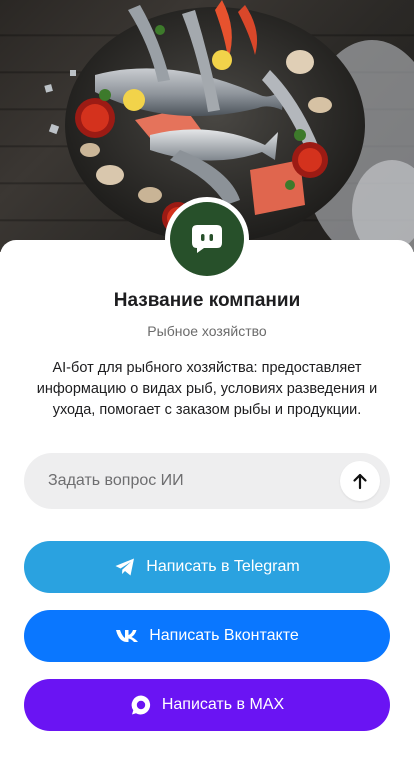 The image size is (414, 770). What do you see at coordinates (207, 331) in the screenshot?
I see `company-category: Рыбное хозяйство` at bounding box center [207, 331].